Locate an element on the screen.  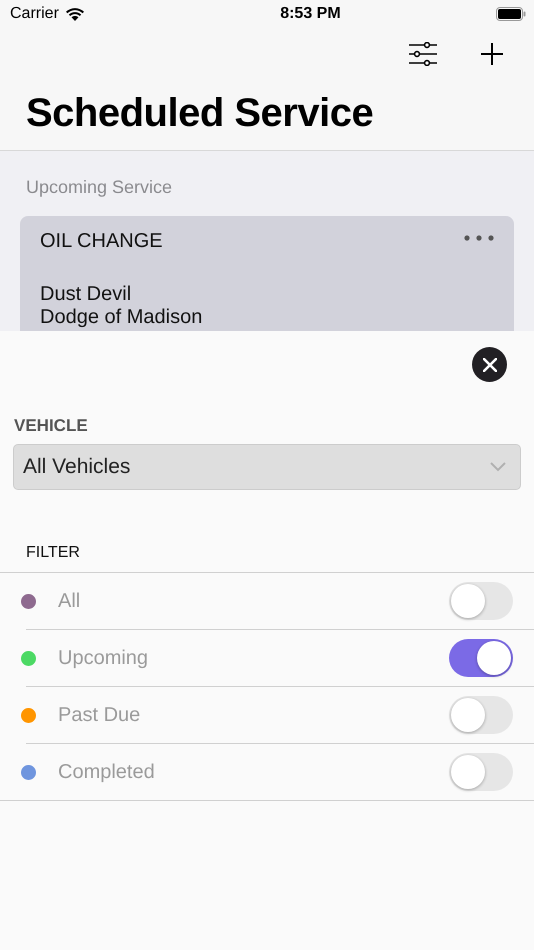
carrier-label: Carrier is located at coordinates (34, 14).